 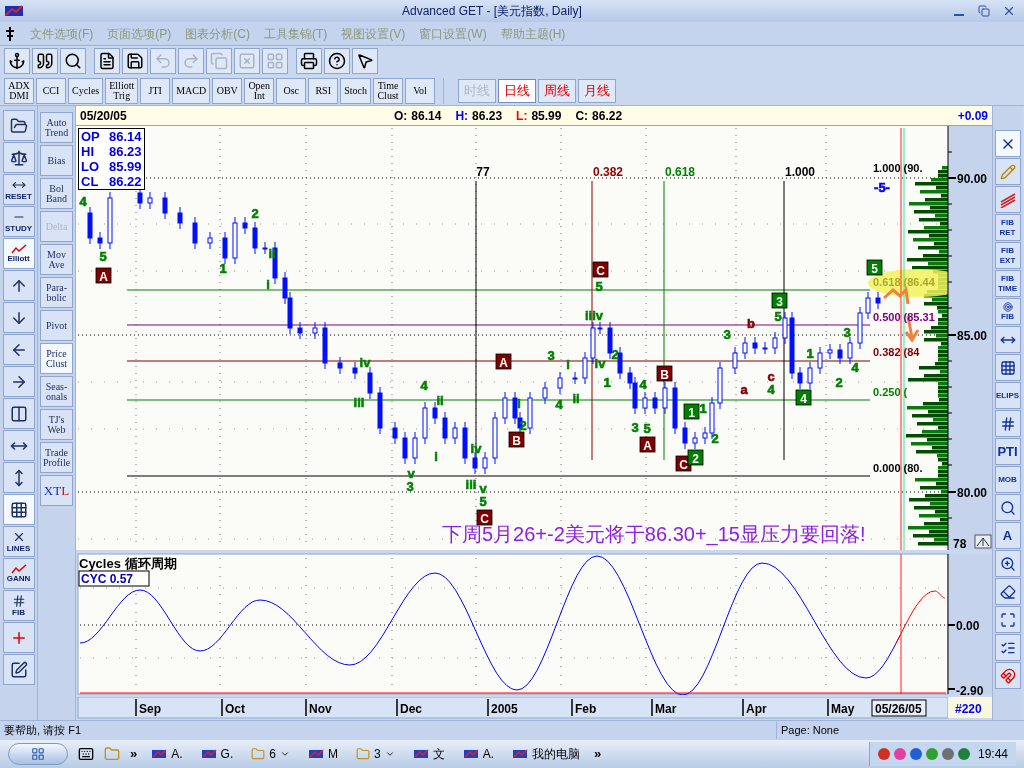 What do you see at coordinates (91, 136) in the screenshot?
I see `info-label: OP` at bounding box center [91, 136].